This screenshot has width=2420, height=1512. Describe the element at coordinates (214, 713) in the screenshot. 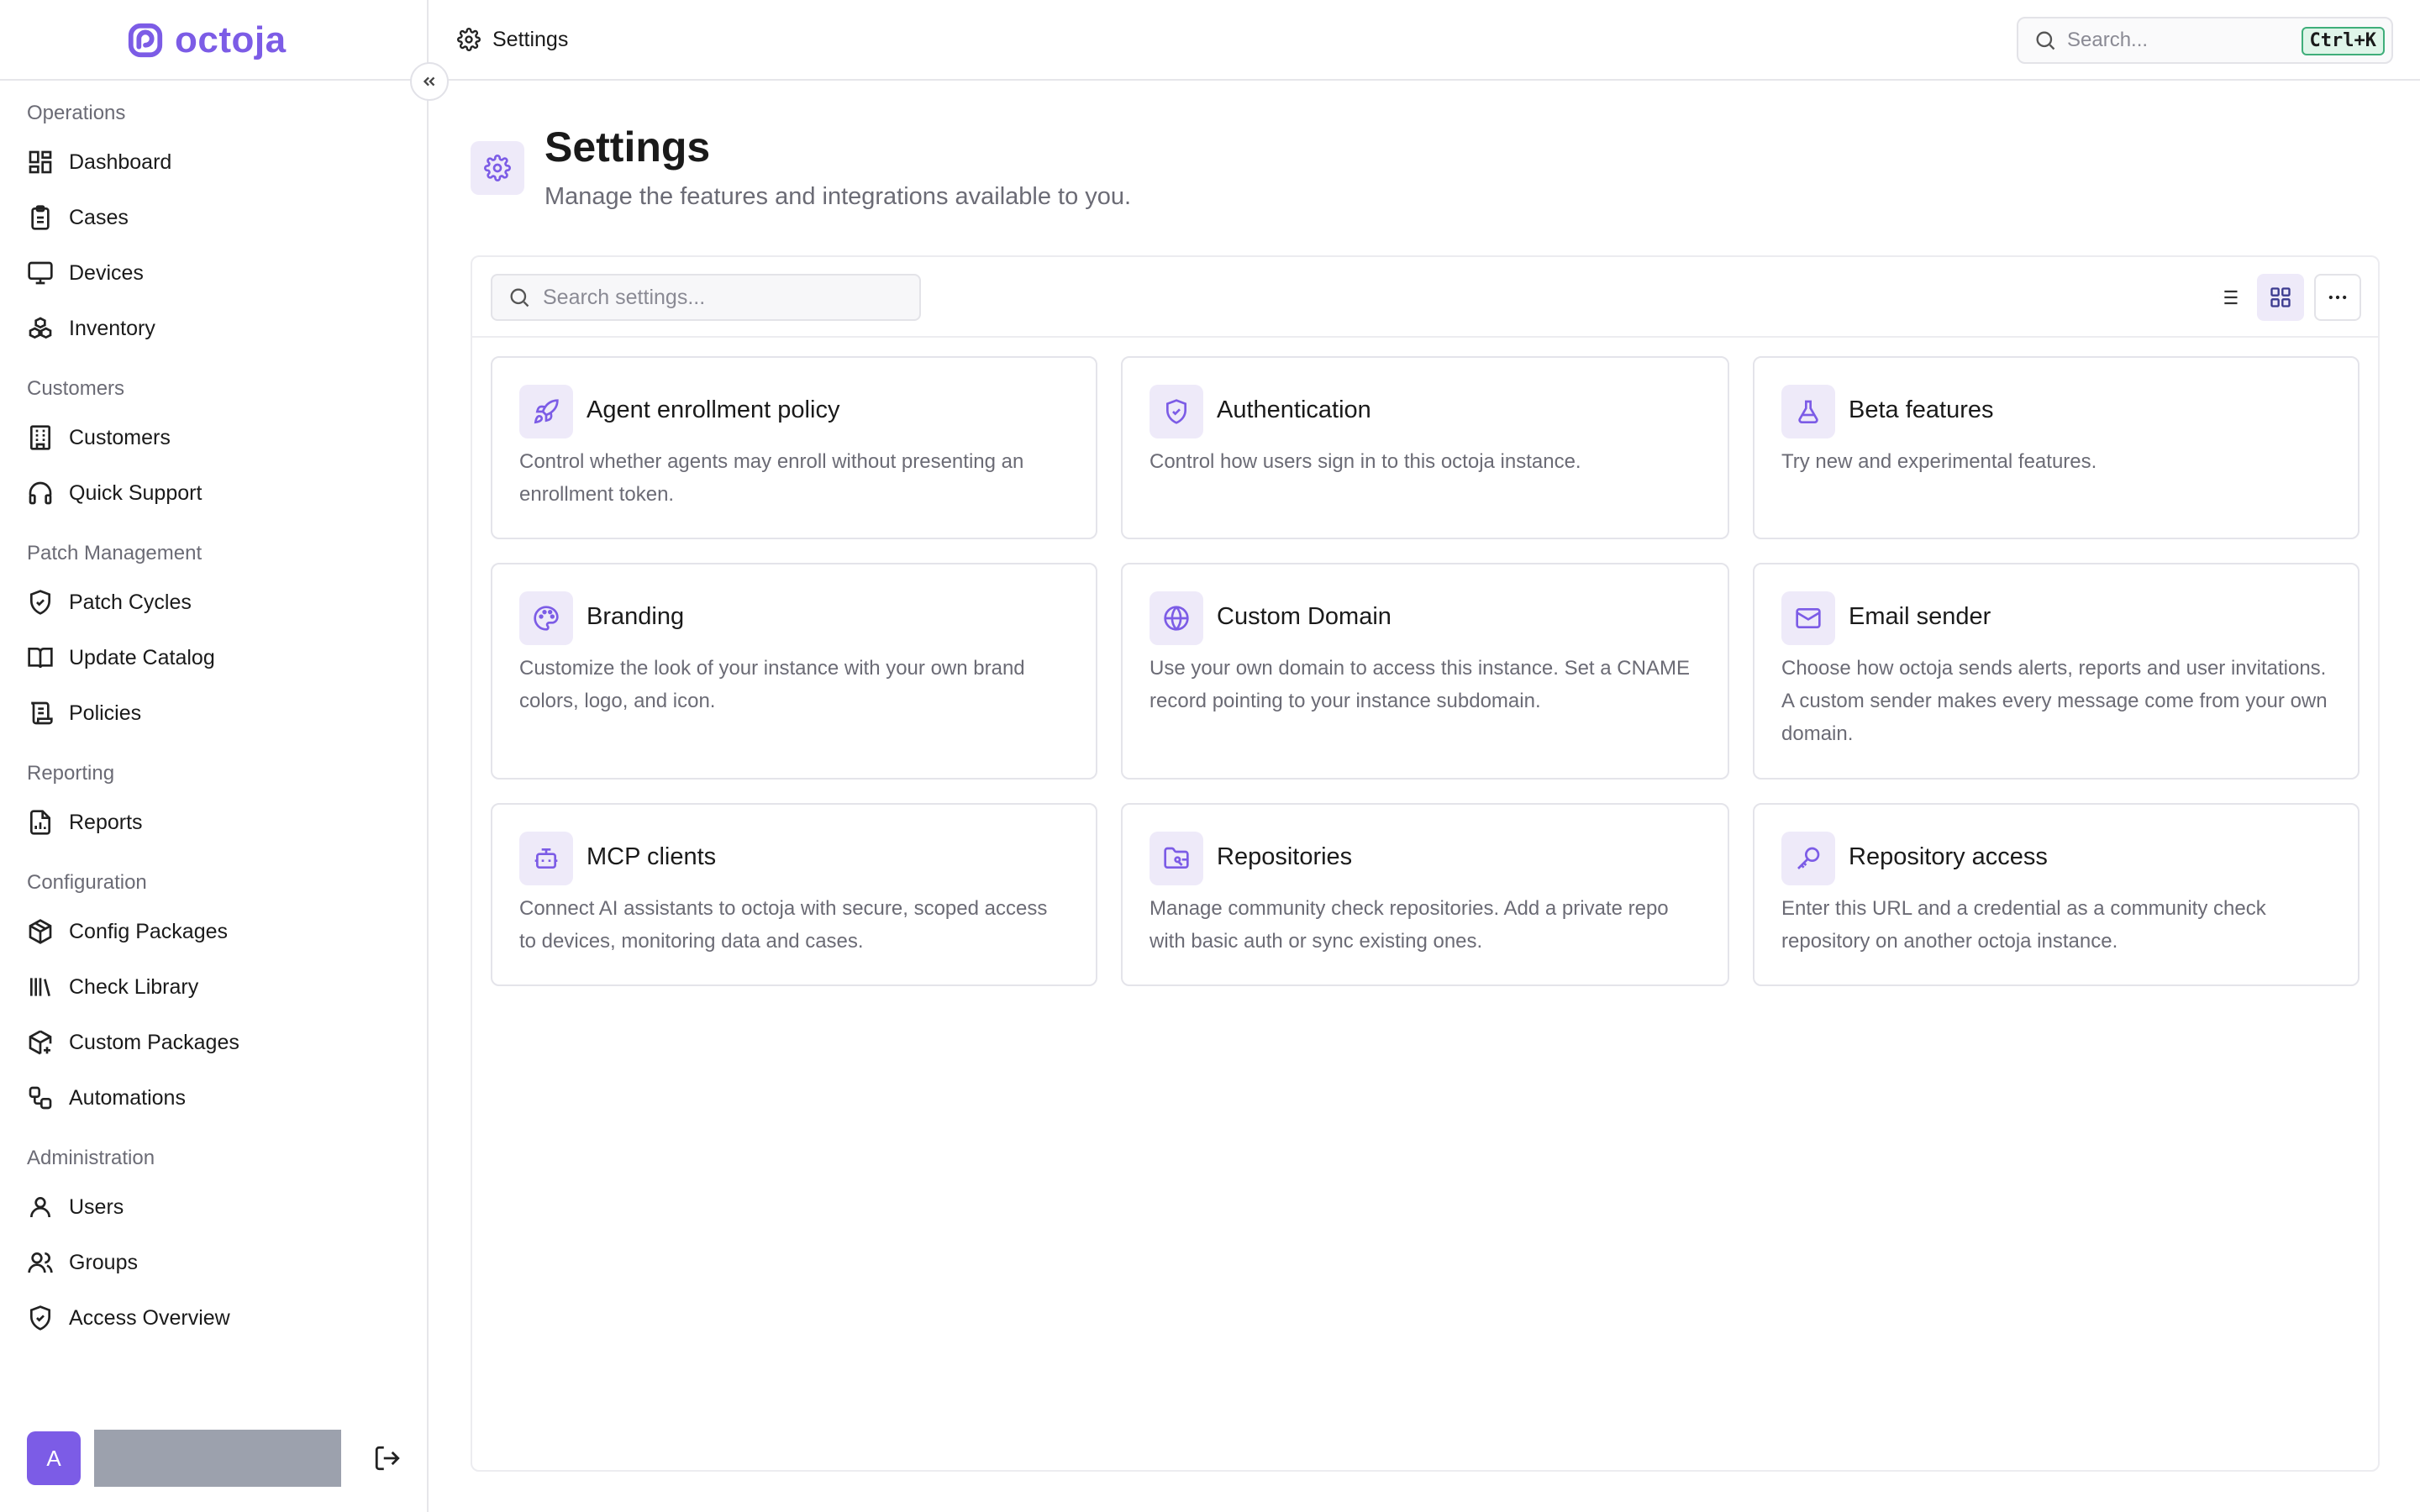

I see `sidebar-item-policies: Policies` at that location.